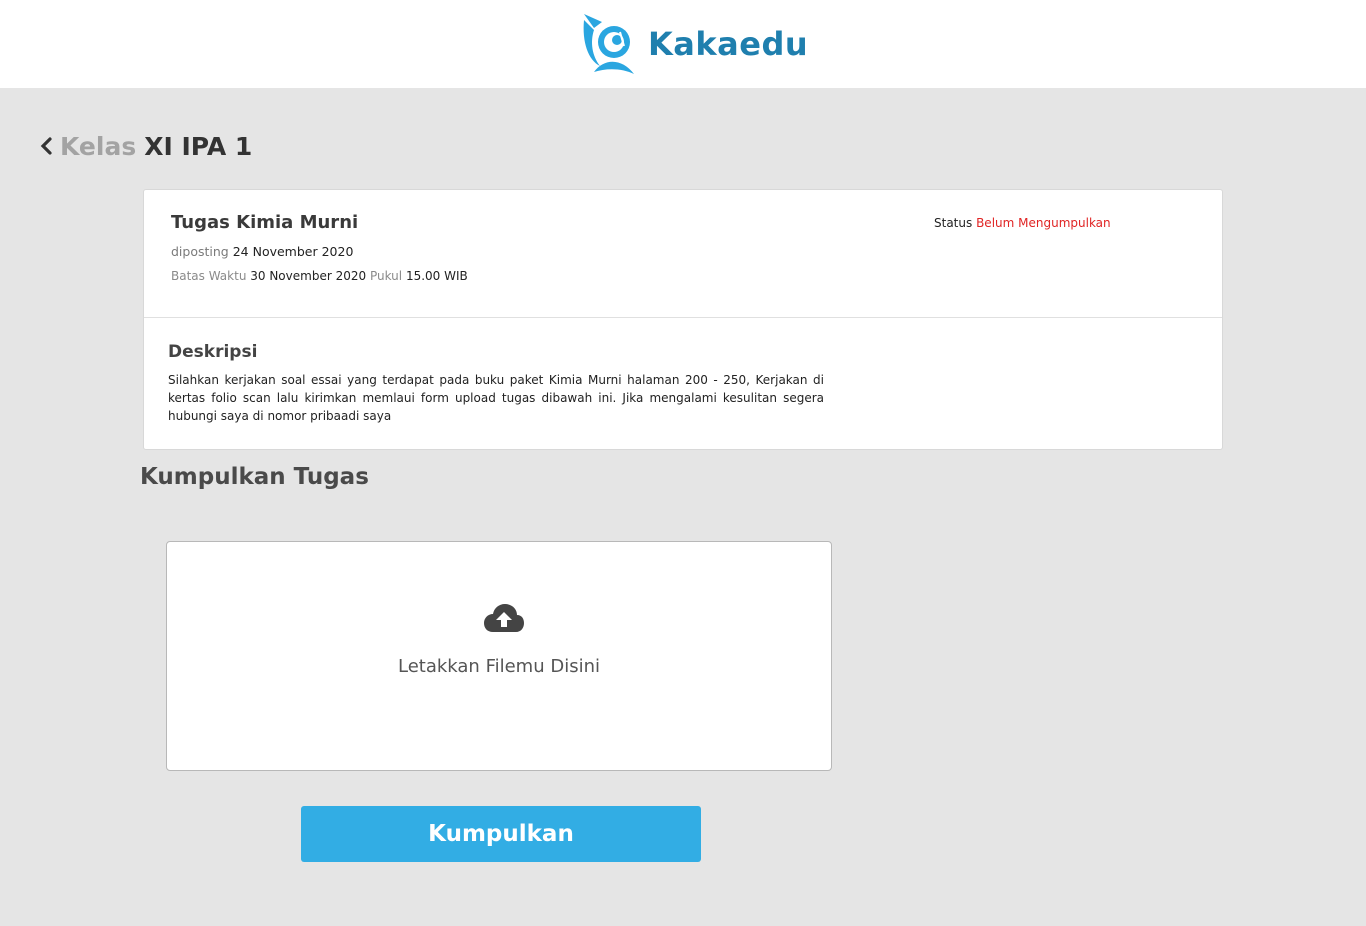 The height and width of the screenshot is (926, 1366). What do you see at coordinates (953, 223) in the screenshot?
I see `status-label: Status` at bounding box center [953, 223].